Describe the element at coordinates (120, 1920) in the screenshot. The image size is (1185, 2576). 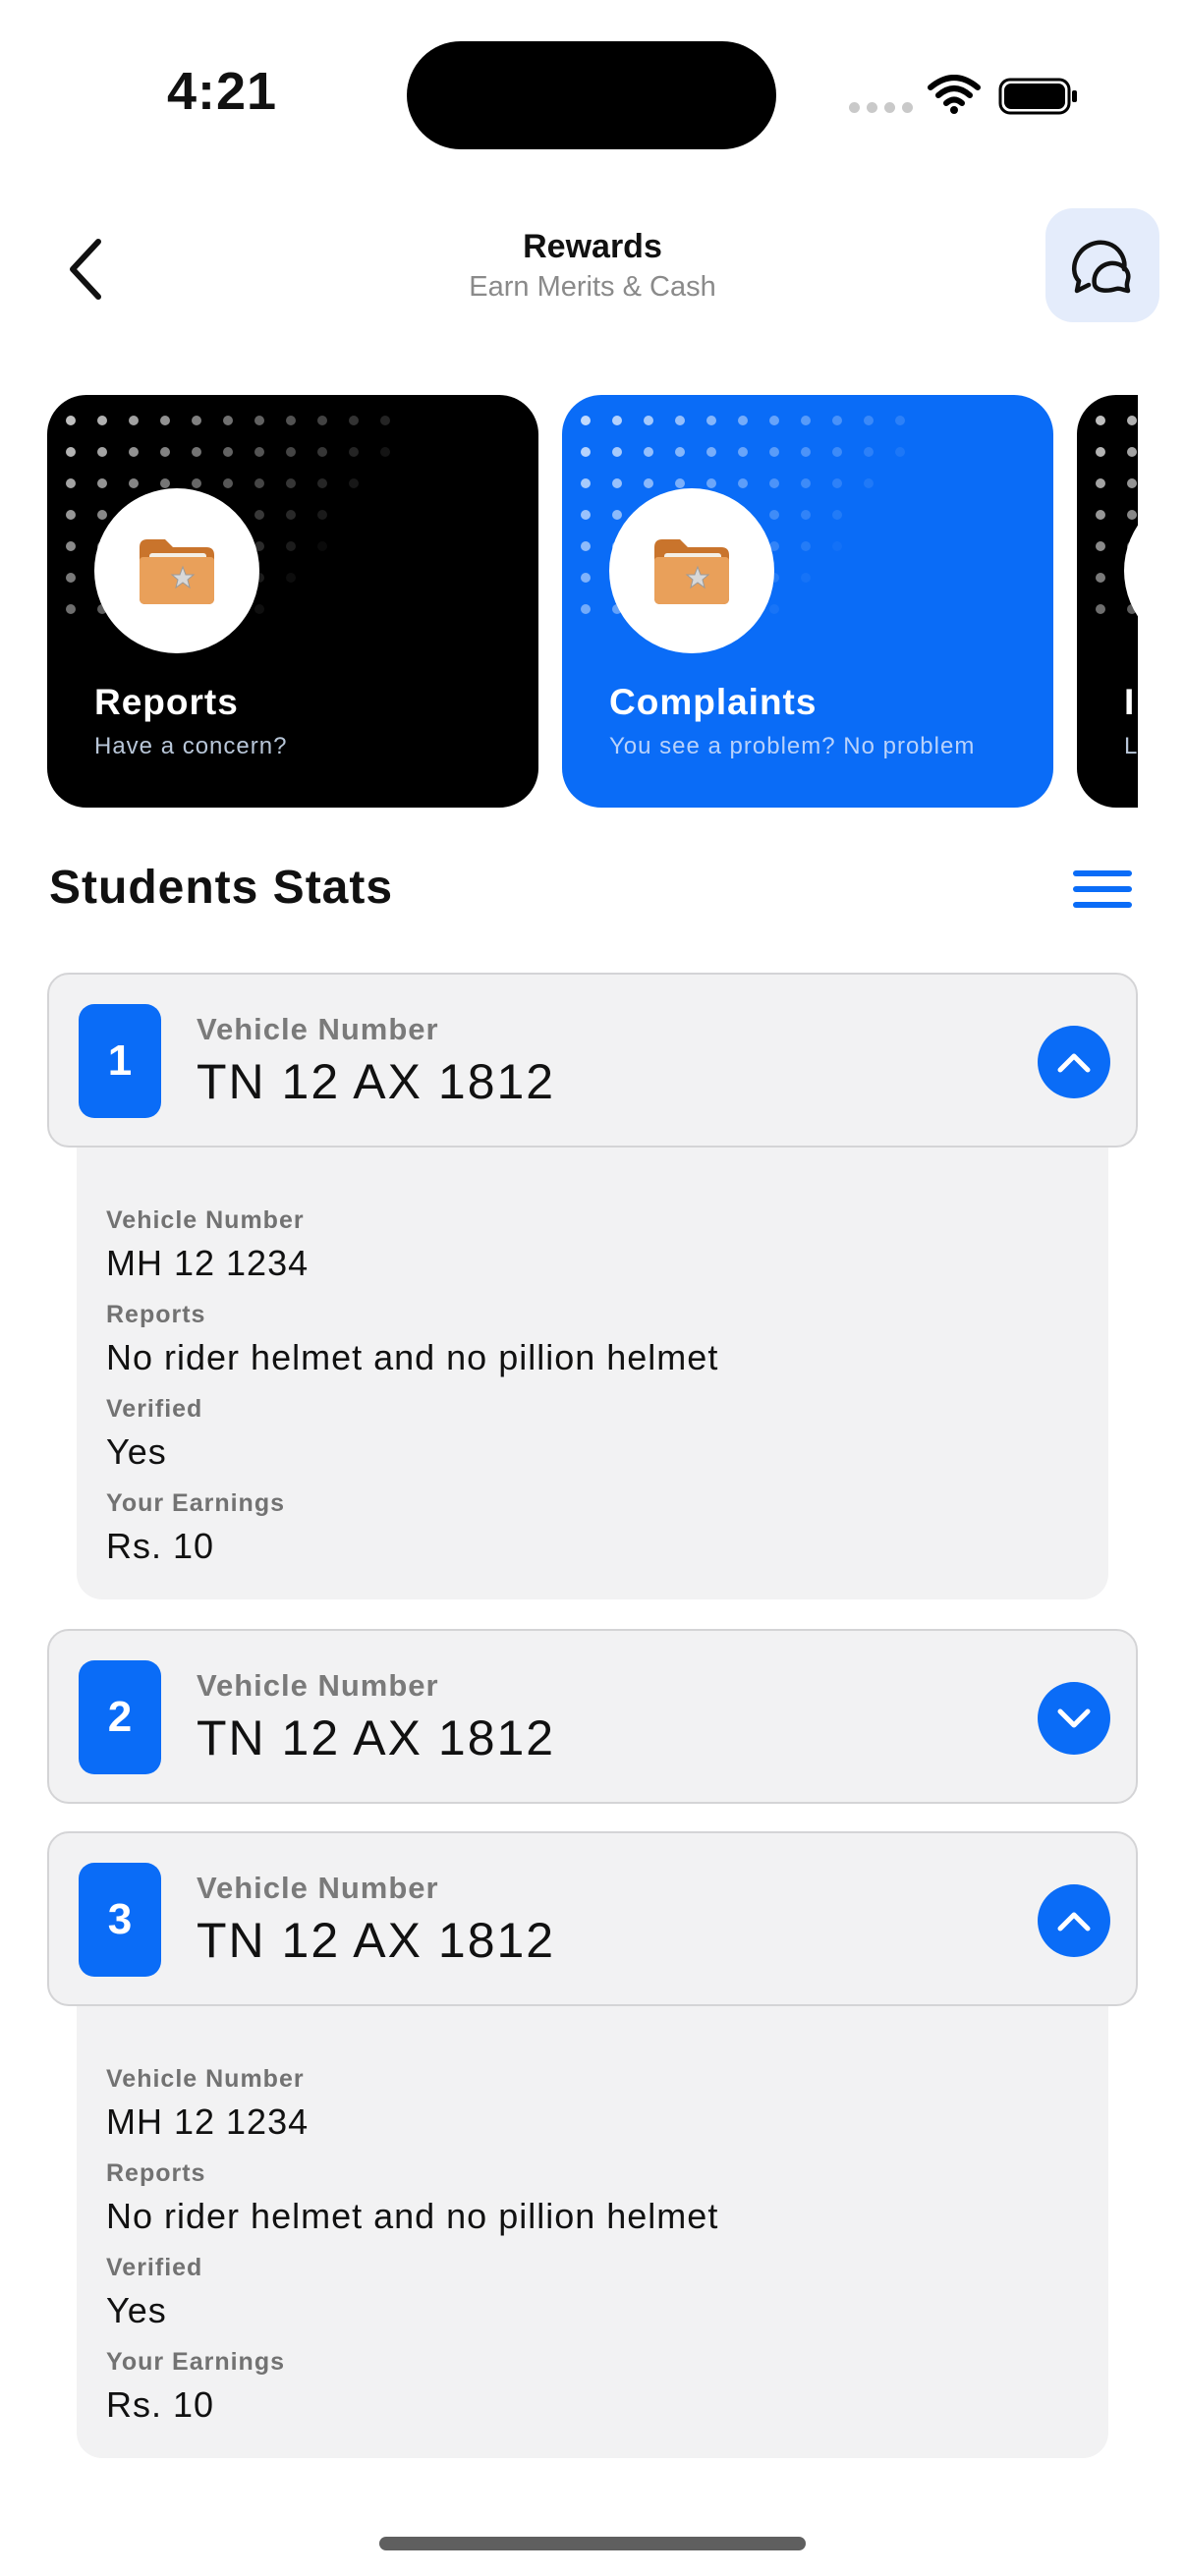
I see `item-number-badge: 3` at that location.